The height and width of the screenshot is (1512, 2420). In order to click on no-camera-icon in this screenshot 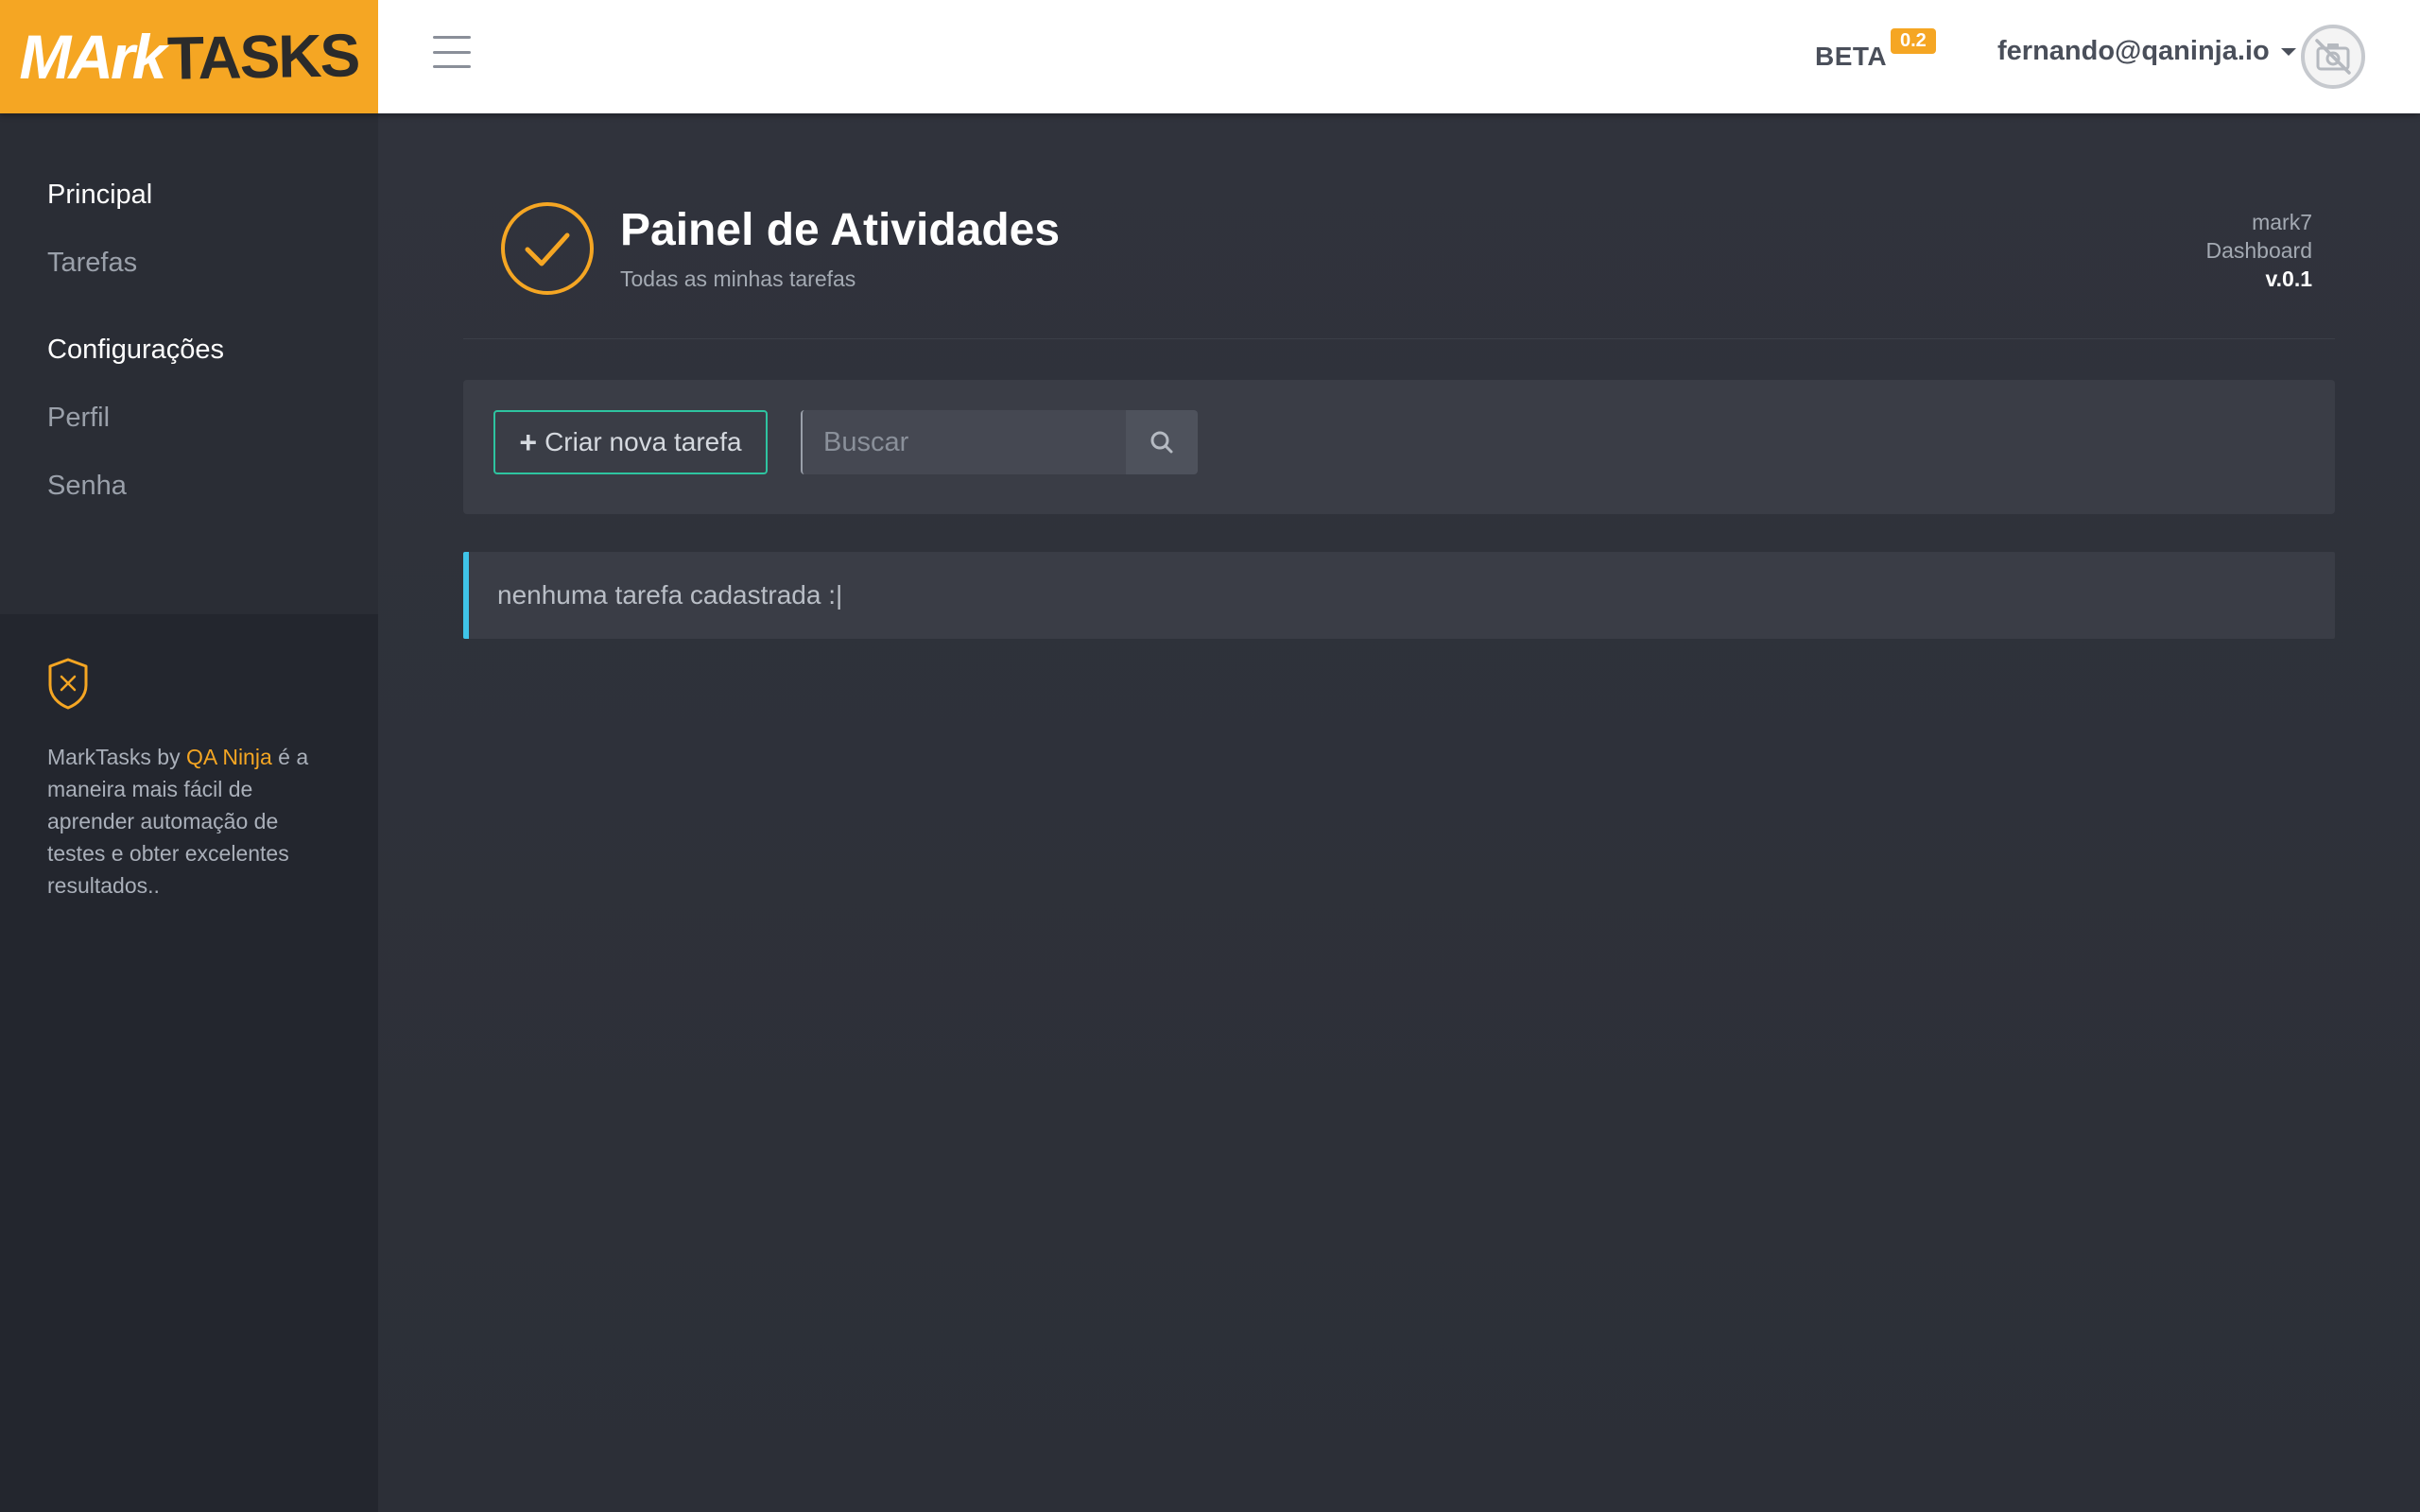, I will do `click(2333, 57)`.